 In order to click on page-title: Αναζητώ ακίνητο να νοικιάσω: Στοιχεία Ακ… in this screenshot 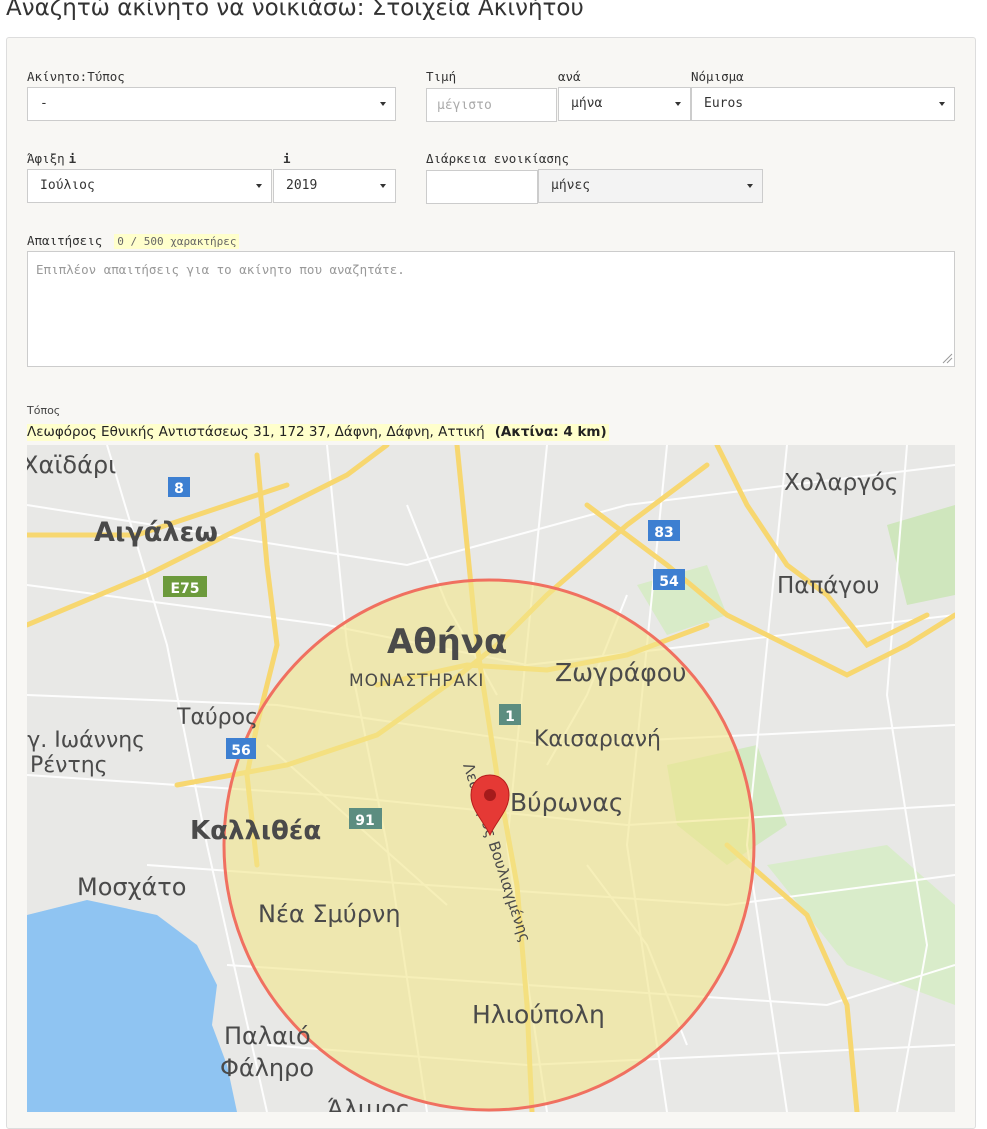, I will do `click(295, 10)`.